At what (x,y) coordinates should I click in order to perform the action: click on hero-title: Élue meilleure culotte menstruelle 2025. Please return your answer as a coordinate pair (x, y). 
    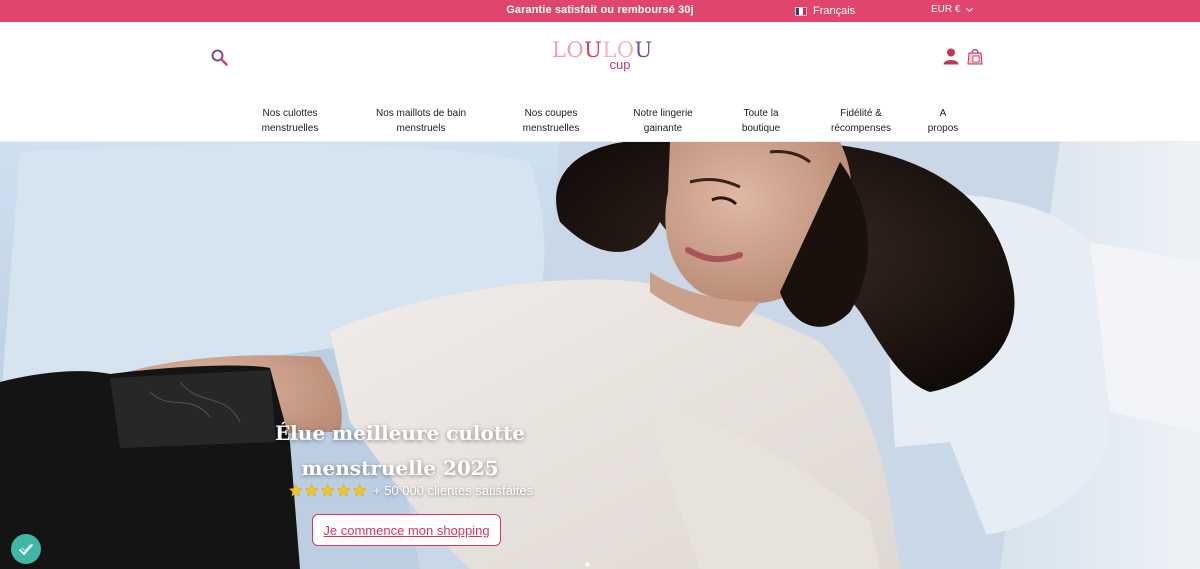
    Looking at the image, I should click on (400, 450).